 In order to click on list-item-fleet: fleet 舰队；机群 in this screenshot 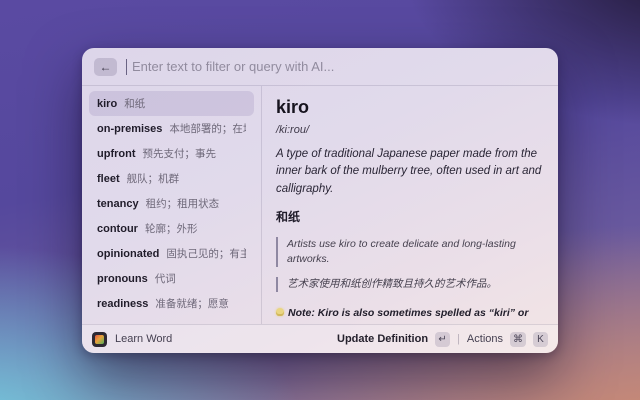, I will do `click(171, 178)`.